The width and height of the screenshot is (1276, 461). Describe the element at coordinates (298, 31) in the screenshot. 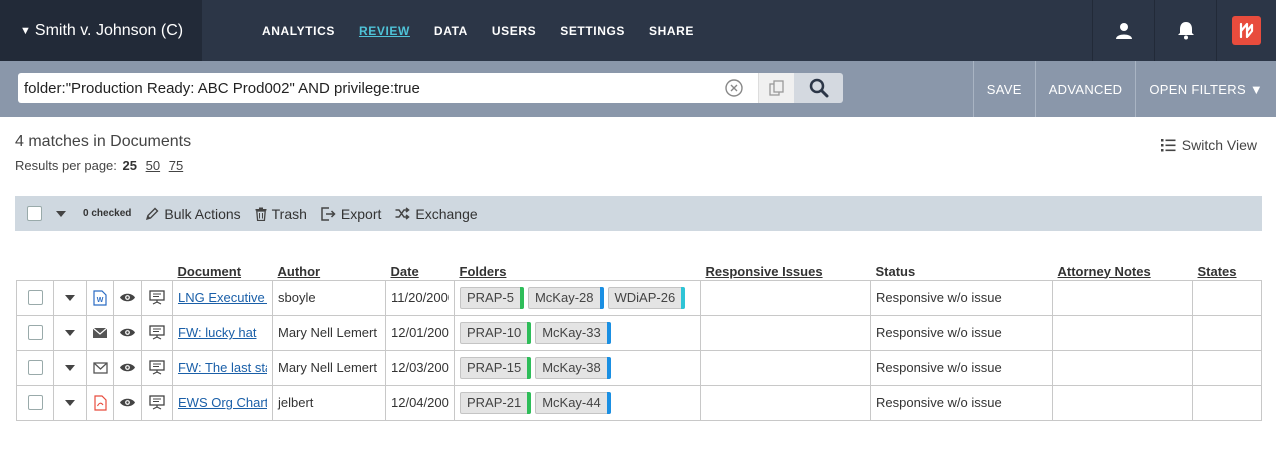

I see `nav-analytics: ANALYTICS` at that location.